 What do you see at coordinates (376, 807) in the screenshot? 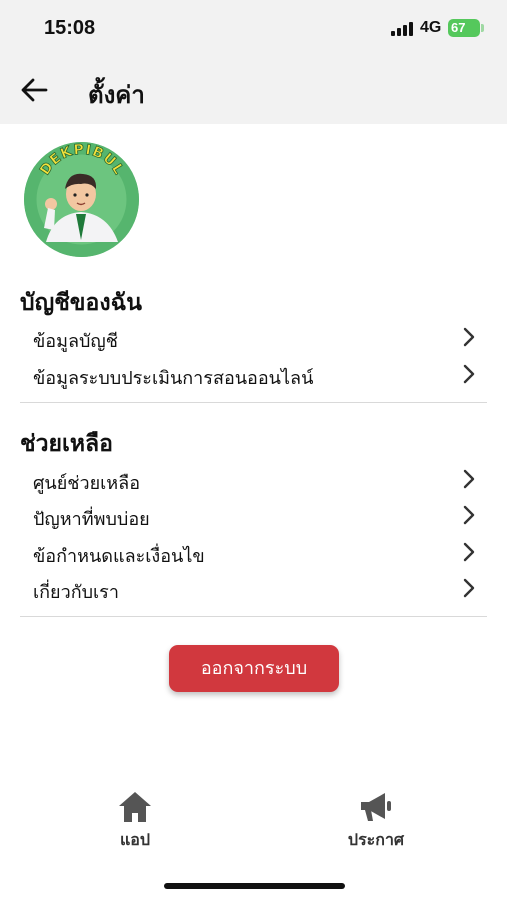
I see `megaphone-icon` at bounding box center [376, 807].